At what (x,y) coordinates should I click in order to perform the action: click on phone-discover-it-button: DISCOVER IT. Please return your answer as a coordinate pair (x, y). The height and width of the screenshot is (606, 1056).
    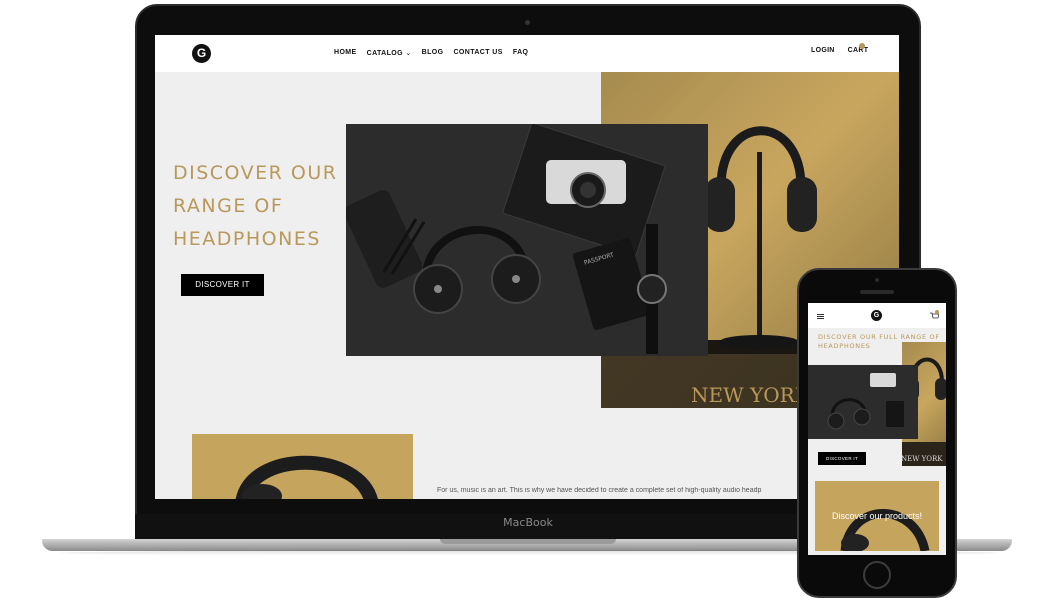
    Looking at the image, I should click on (842, 458).